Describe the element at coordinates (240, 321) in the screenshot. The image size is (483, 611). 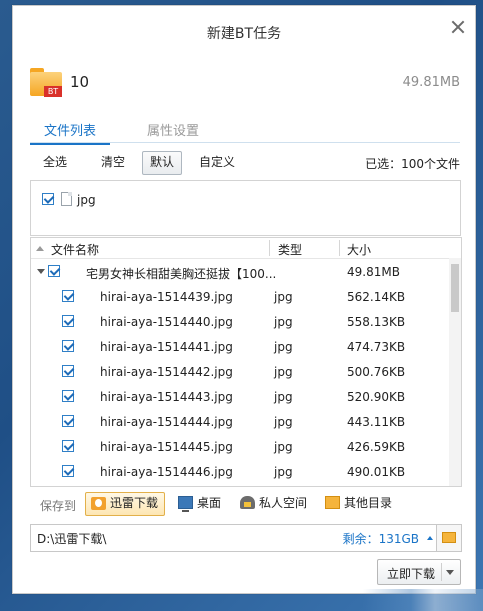
I see `table-row: hirai-aya-1514440.jpg jpg 558.13KB` at that location.